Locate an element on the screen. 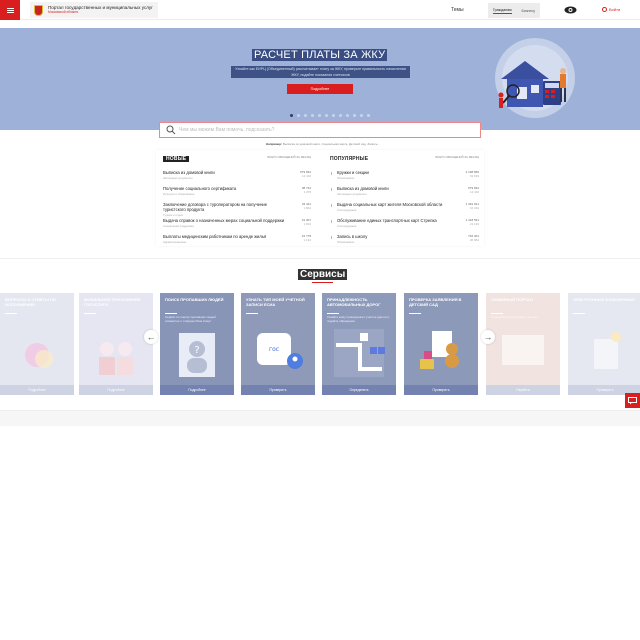 The height and width of the screenshot is (640, 640). login-button: Войти is located at coordinates (611, 9).